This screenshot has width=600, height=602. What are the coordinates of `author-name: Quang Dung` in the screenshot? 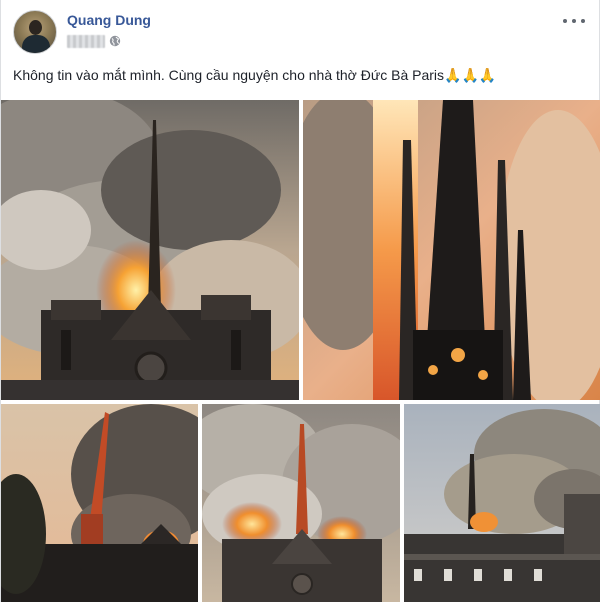 It's located at (109, 20).